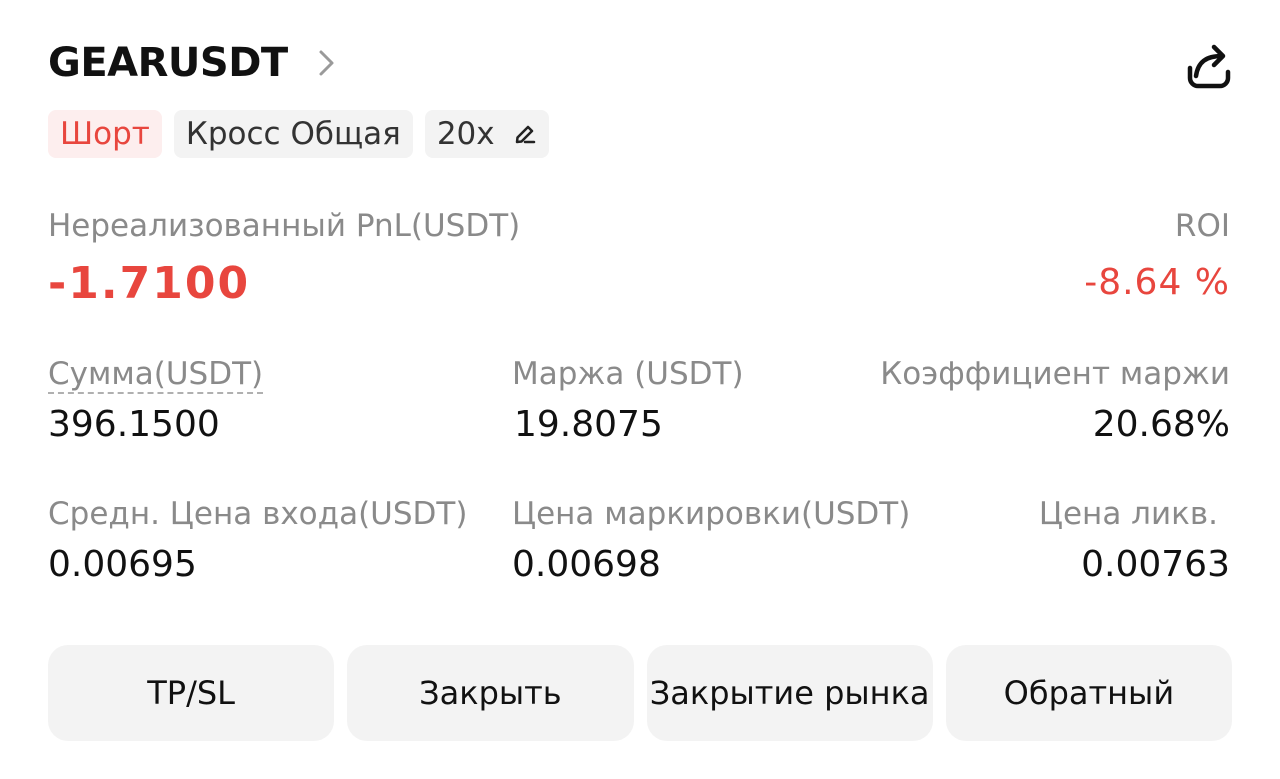  Describe the element at coordinates (490, 693) in the screenshot. I see `close-button: Закрыть` at that location.